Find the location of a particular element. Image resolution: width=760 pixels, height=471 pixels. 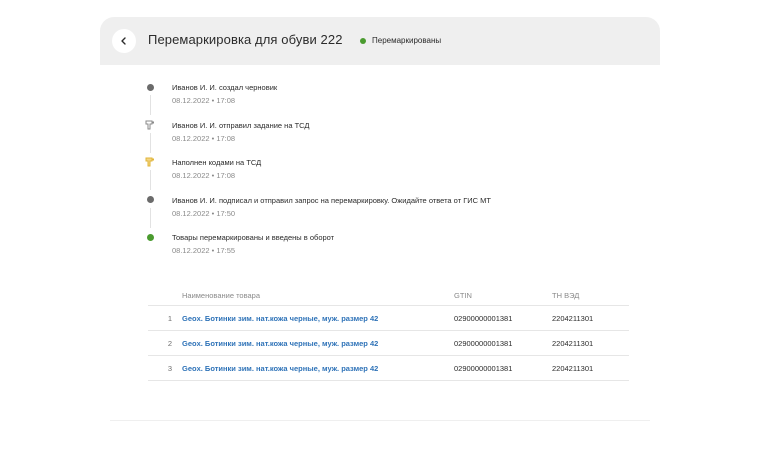

timeline-time: 08.12.2022 • 17:50 is located at coordinates (204, 213).